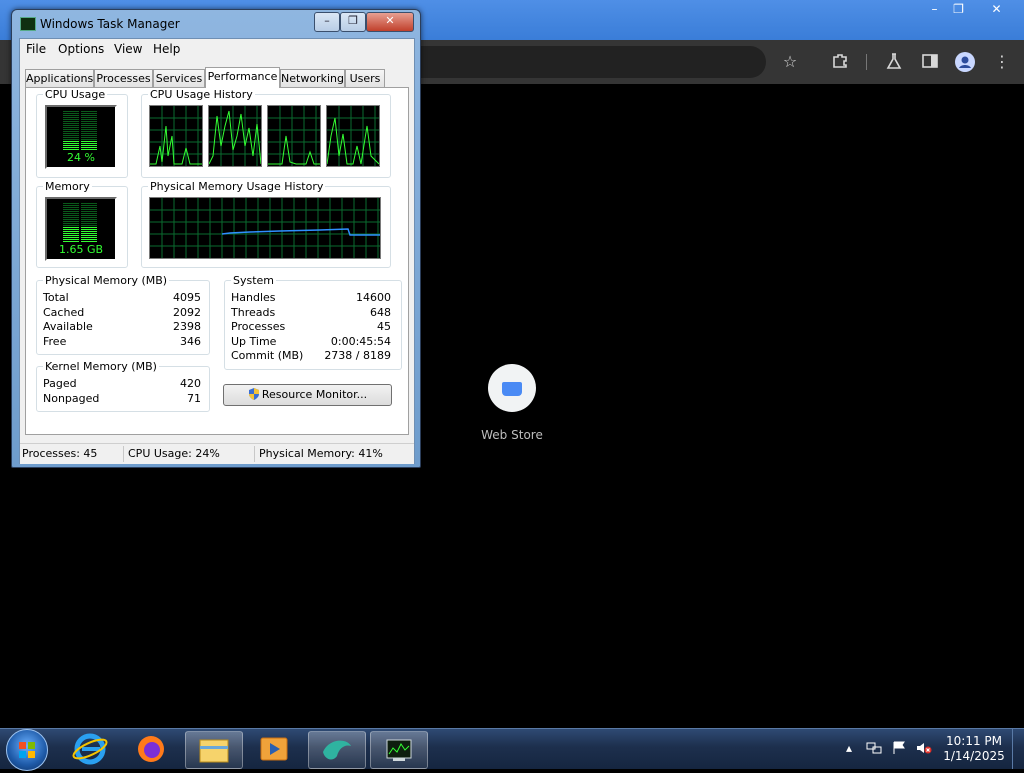 The width and height of the screenshot is (1024, 773). What do you see at coordinates (28, 24) in the screenshot?
I see `task-manager-app-icon` at bounding box center [28, 24].